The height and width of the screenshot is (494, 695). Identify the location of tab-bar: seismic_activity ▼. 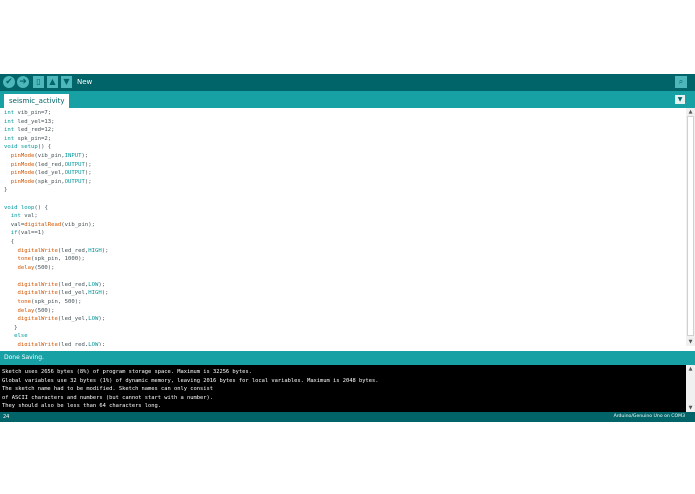
(347, 99).